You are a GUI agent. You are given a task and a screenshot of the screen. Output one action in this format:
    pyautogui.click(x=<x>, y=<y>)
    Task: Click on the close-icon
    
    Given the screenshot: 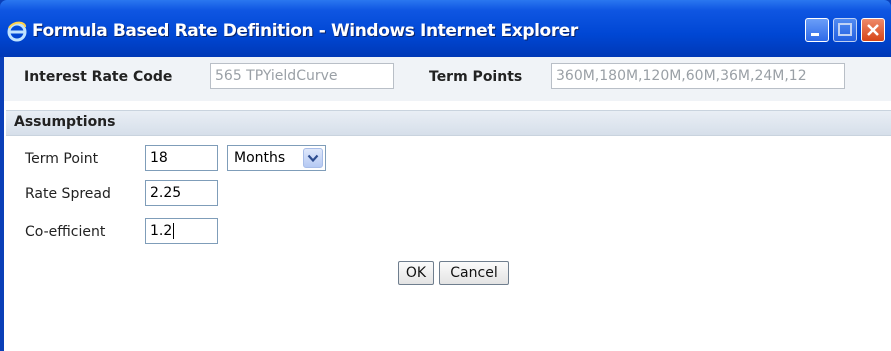 What is the action you would take?
    pyautogui.click(x=873, y=30)
    